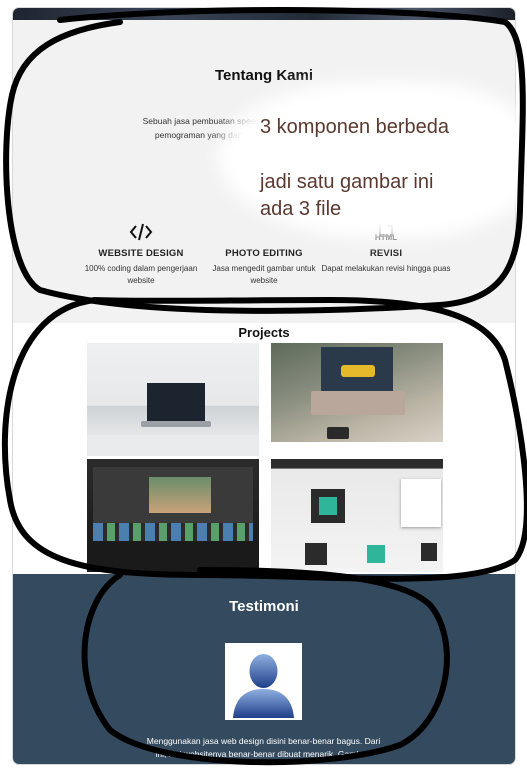 The width and height of the screenshot is (527, 777). I want to click on html-file-label: HTML, so click(386, 237).